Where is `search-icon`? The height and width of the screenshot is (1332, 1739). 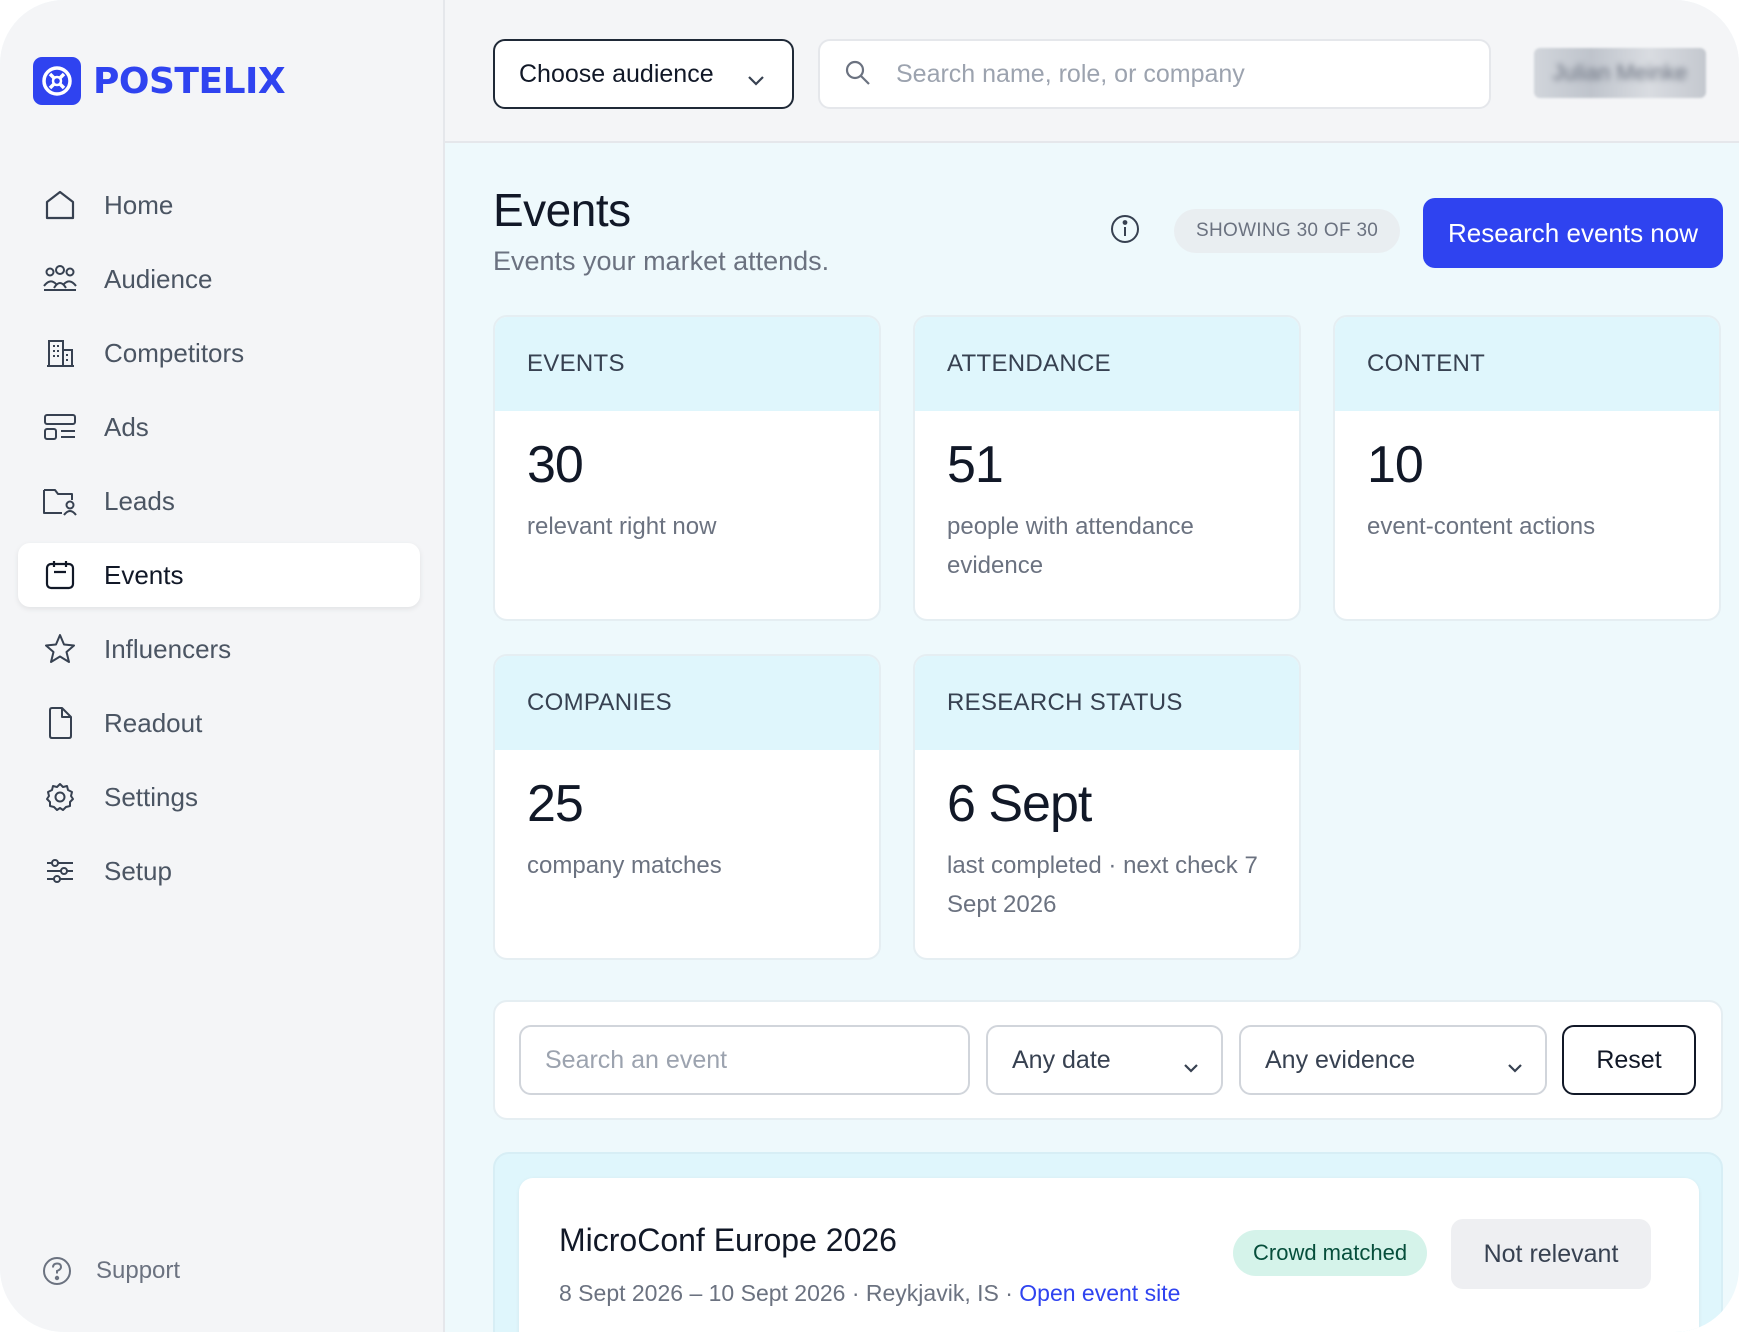
search-icon is located at coordinates (859, 74).